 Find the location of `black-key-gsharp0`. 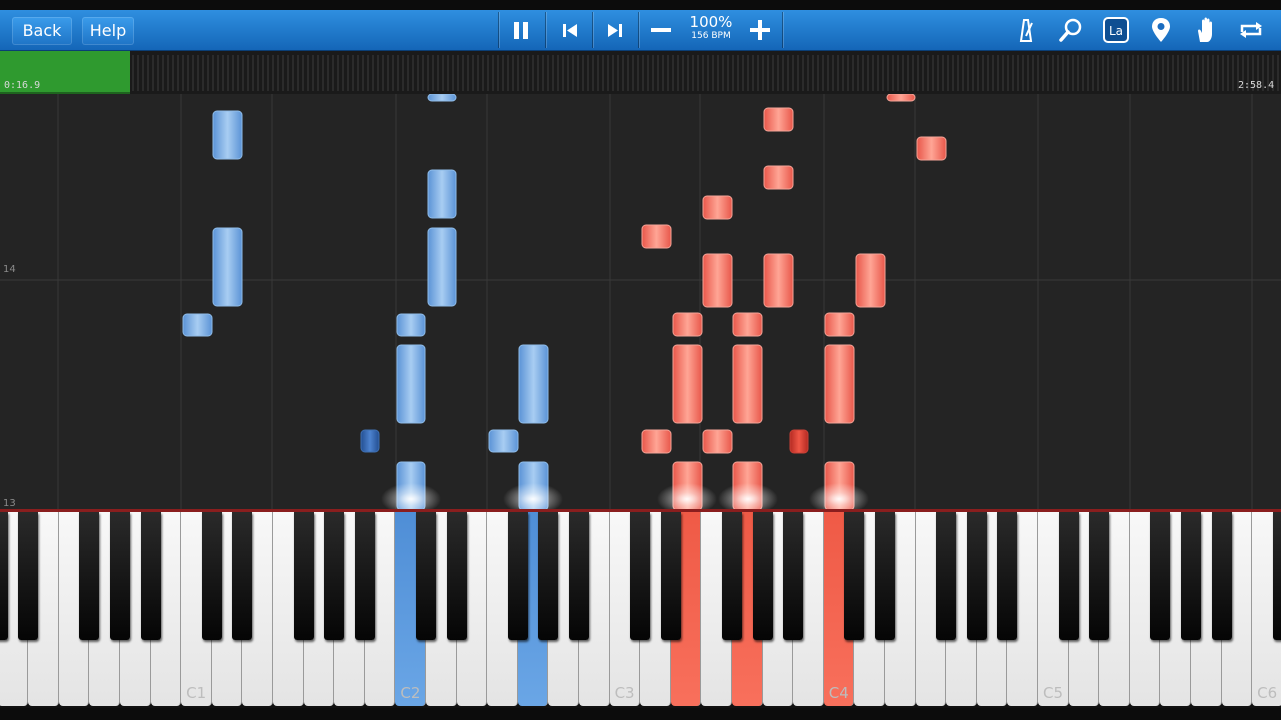

black-key-gsharp0 is located at coordinates (120, 576).